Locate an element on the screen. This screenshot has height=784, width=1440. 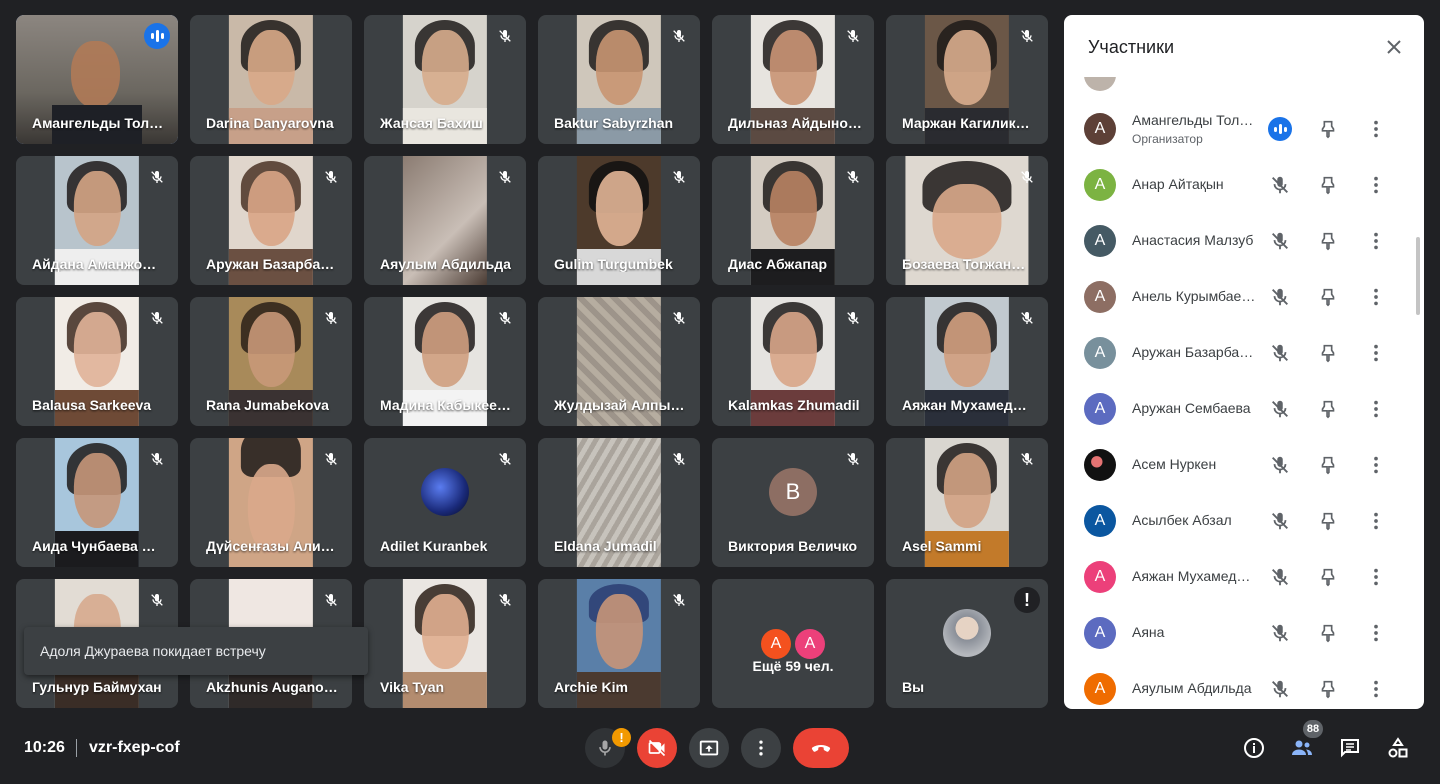
participant-tile: Аяулым Абдильда is located at coordinates (445, 220).